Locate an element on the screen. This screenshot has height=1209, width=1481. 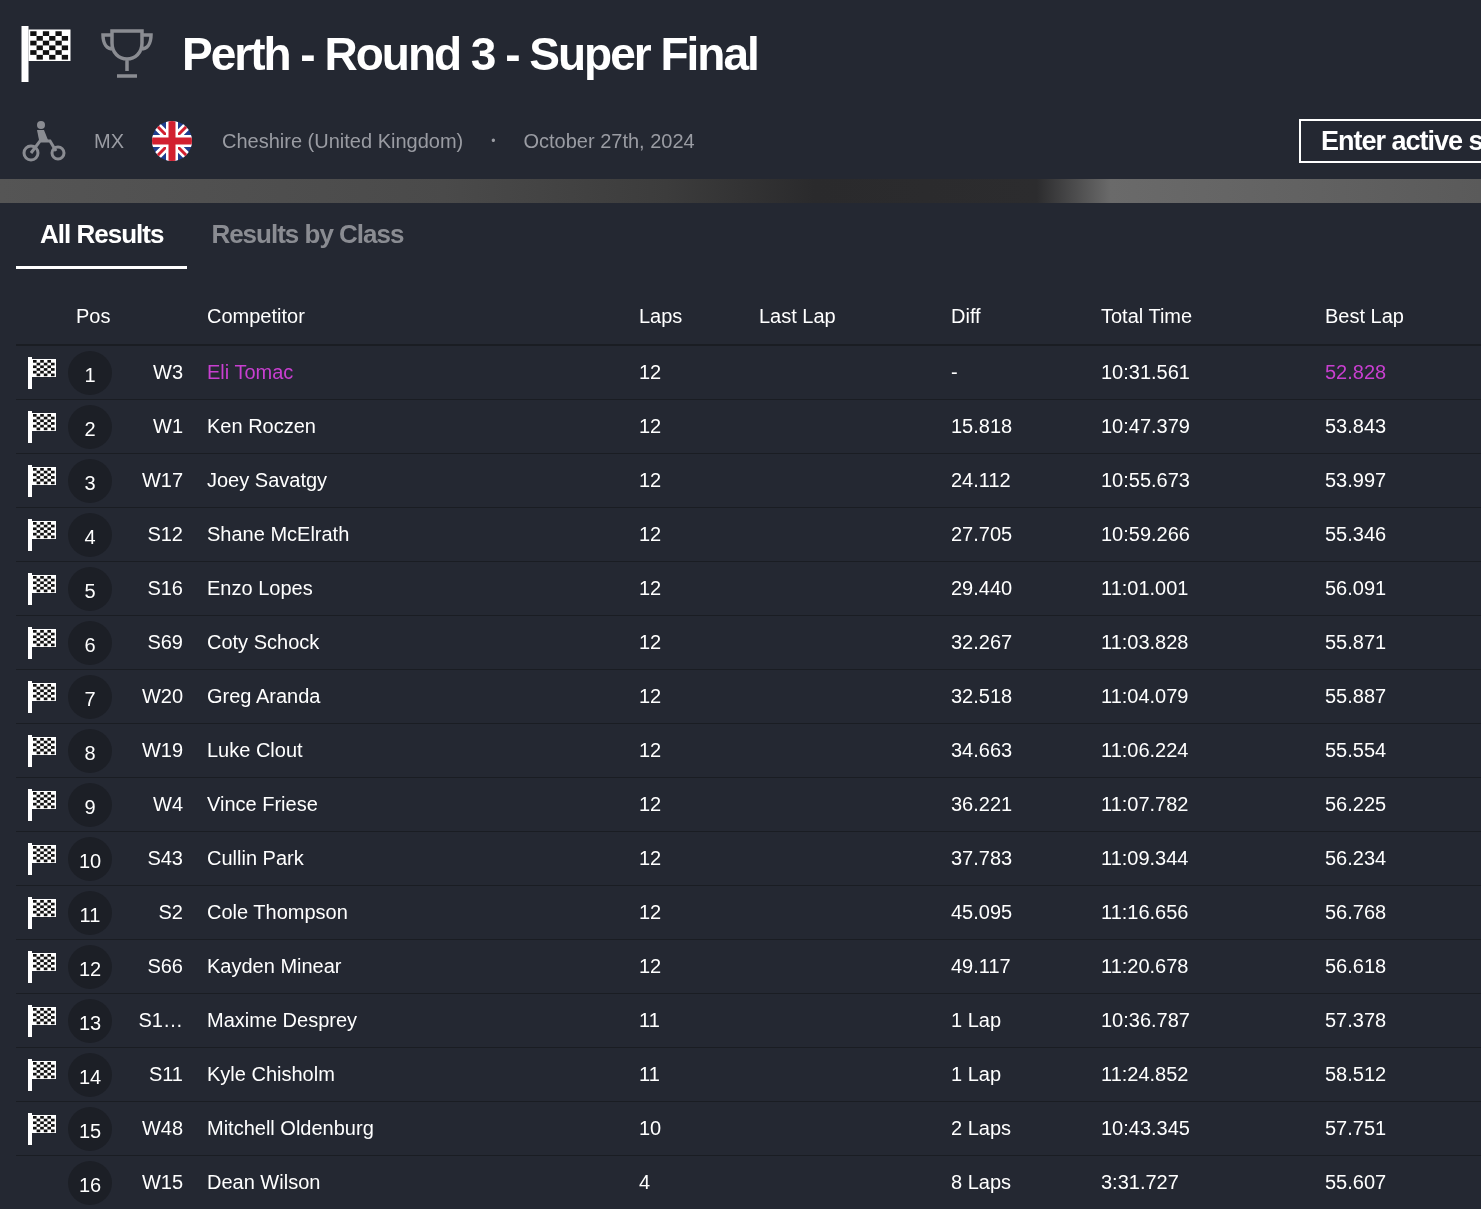
diff-cell-text: 36.221 is located at coordinates (982, 804).